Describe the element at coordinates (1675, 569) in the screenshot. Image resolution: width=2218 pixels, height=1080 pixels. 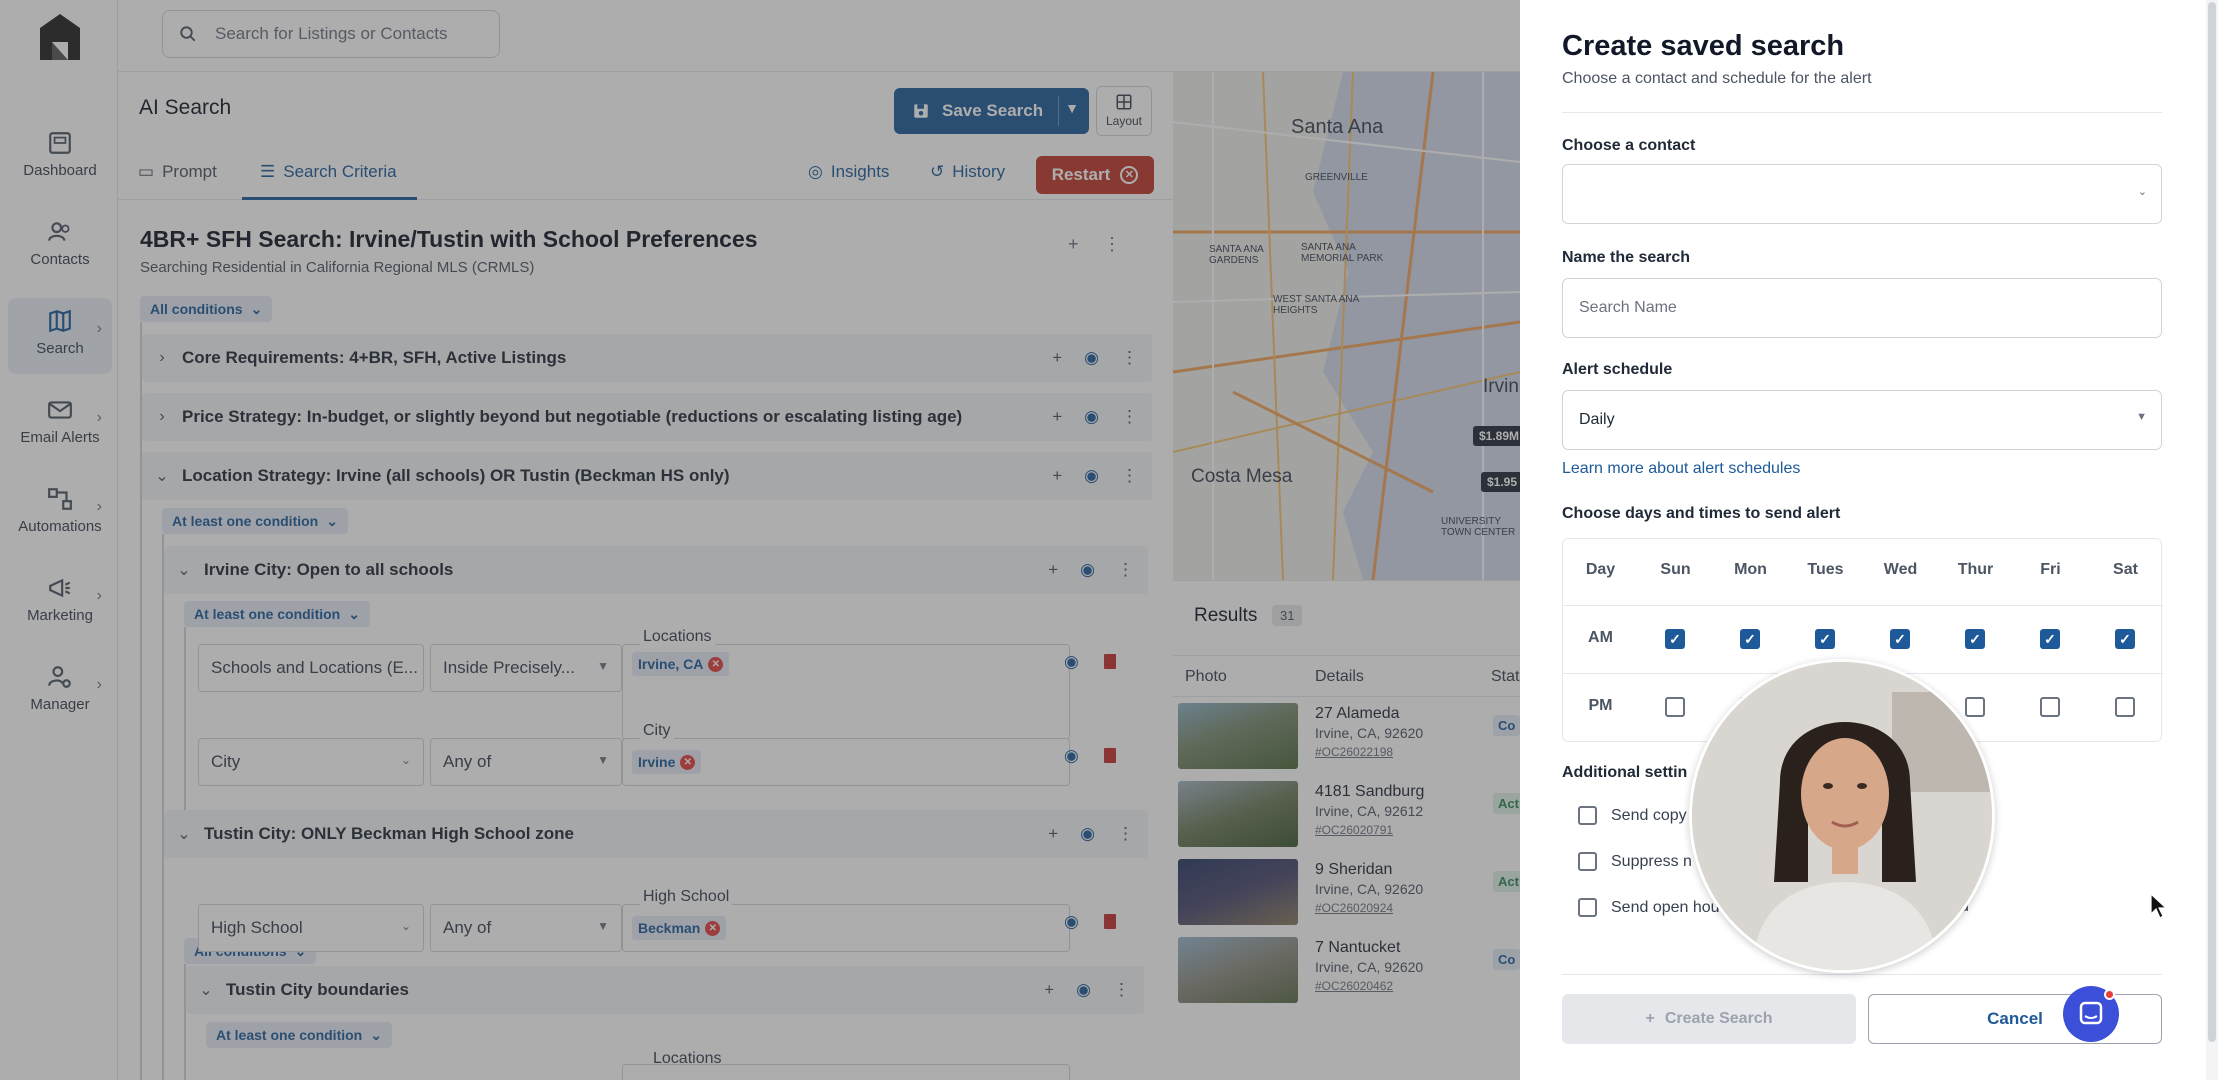
I see `day-header: Sun` at that location.